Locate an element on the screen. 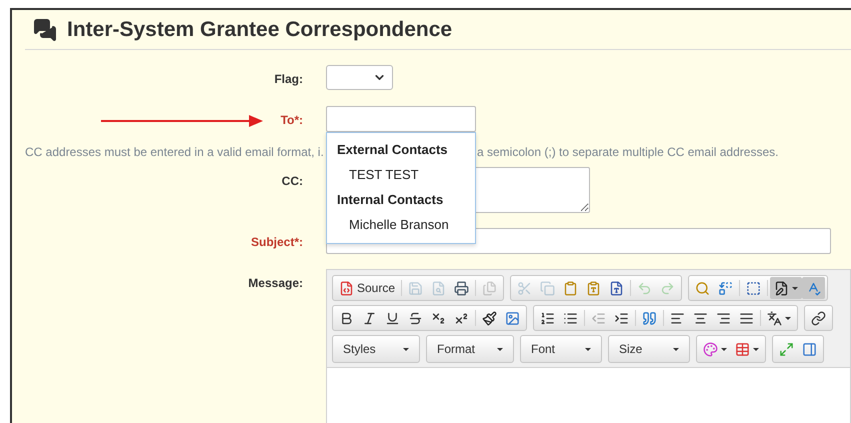 The width and height of the screenshot is (851, 423). field-label: To*: is located at coordinates (291, 120).